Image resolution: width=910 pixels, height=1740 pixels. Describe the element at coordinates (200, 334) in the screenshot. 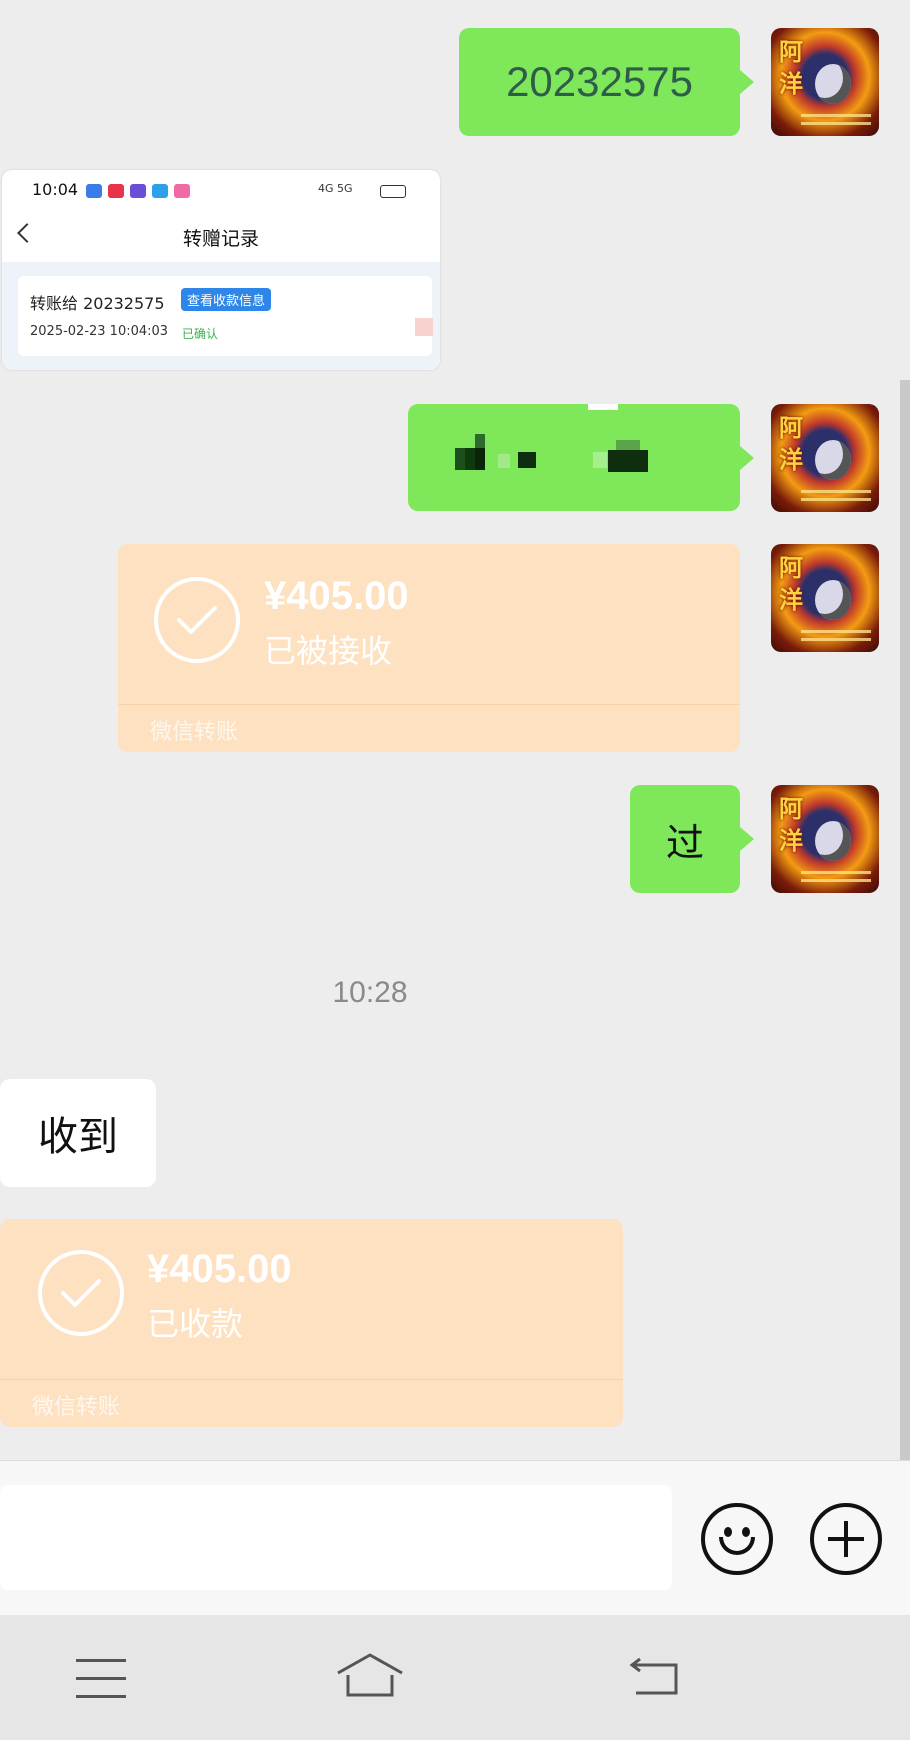

I see `image-record-status: 已确认` at that location.